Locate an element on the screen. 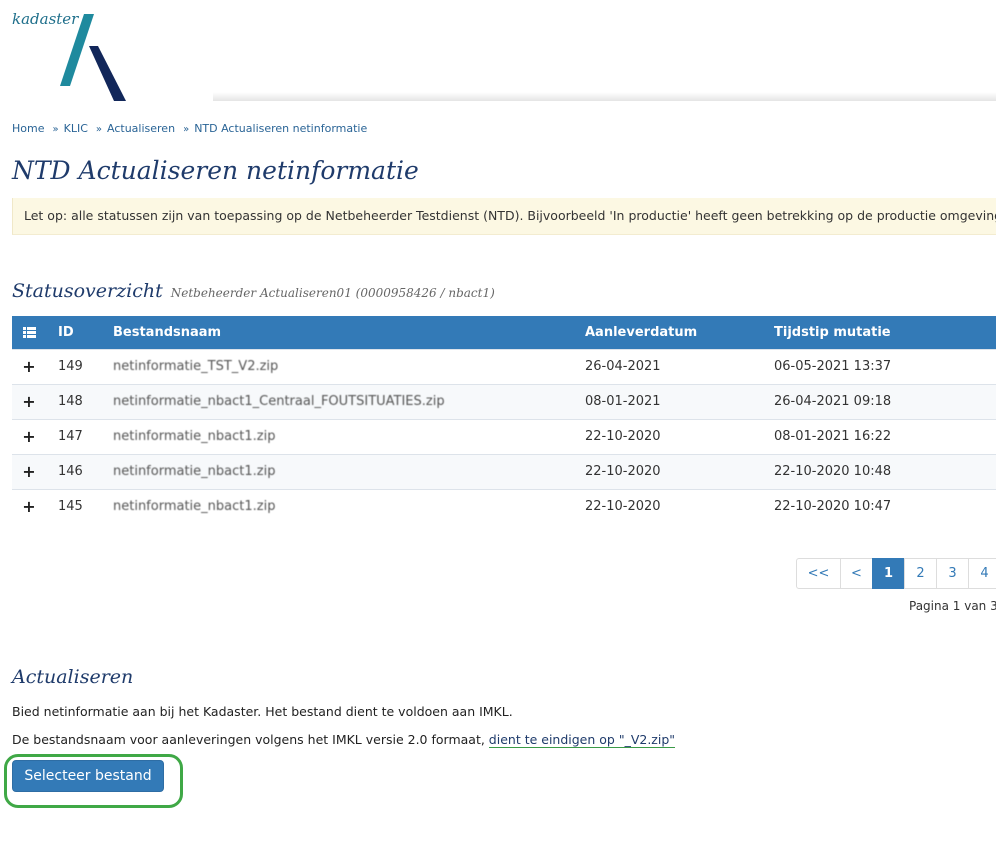 Image resolution: width=996 pixels, height=850 pixels. row-mutation: 22-10-2020 10:48 is located at coordinates (885, 471).